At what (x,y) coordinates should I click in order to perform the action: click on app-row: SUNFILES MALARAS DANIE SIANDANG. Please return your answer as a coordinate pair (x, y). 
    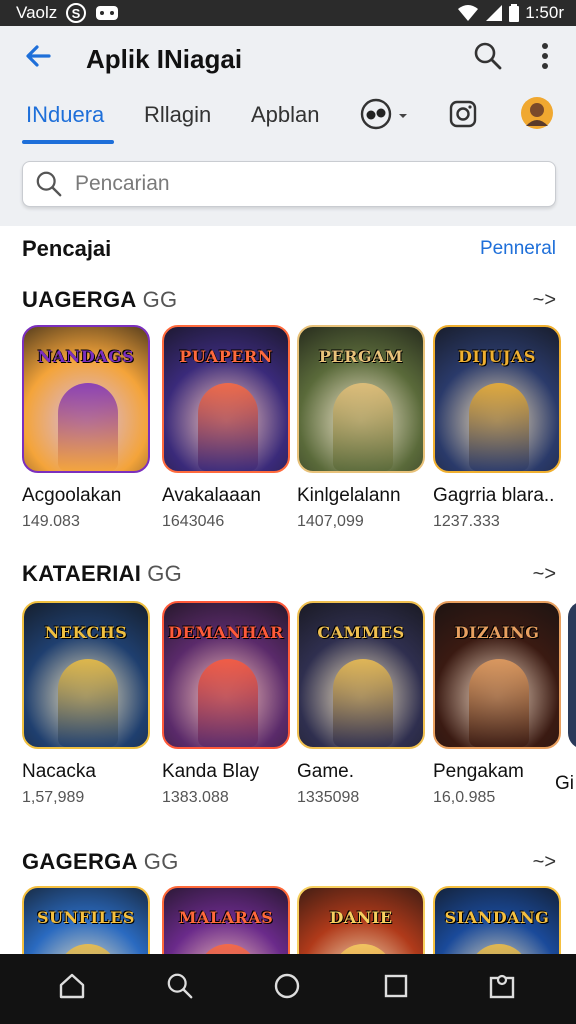
    Looking at the image, I should click on (299, 921).